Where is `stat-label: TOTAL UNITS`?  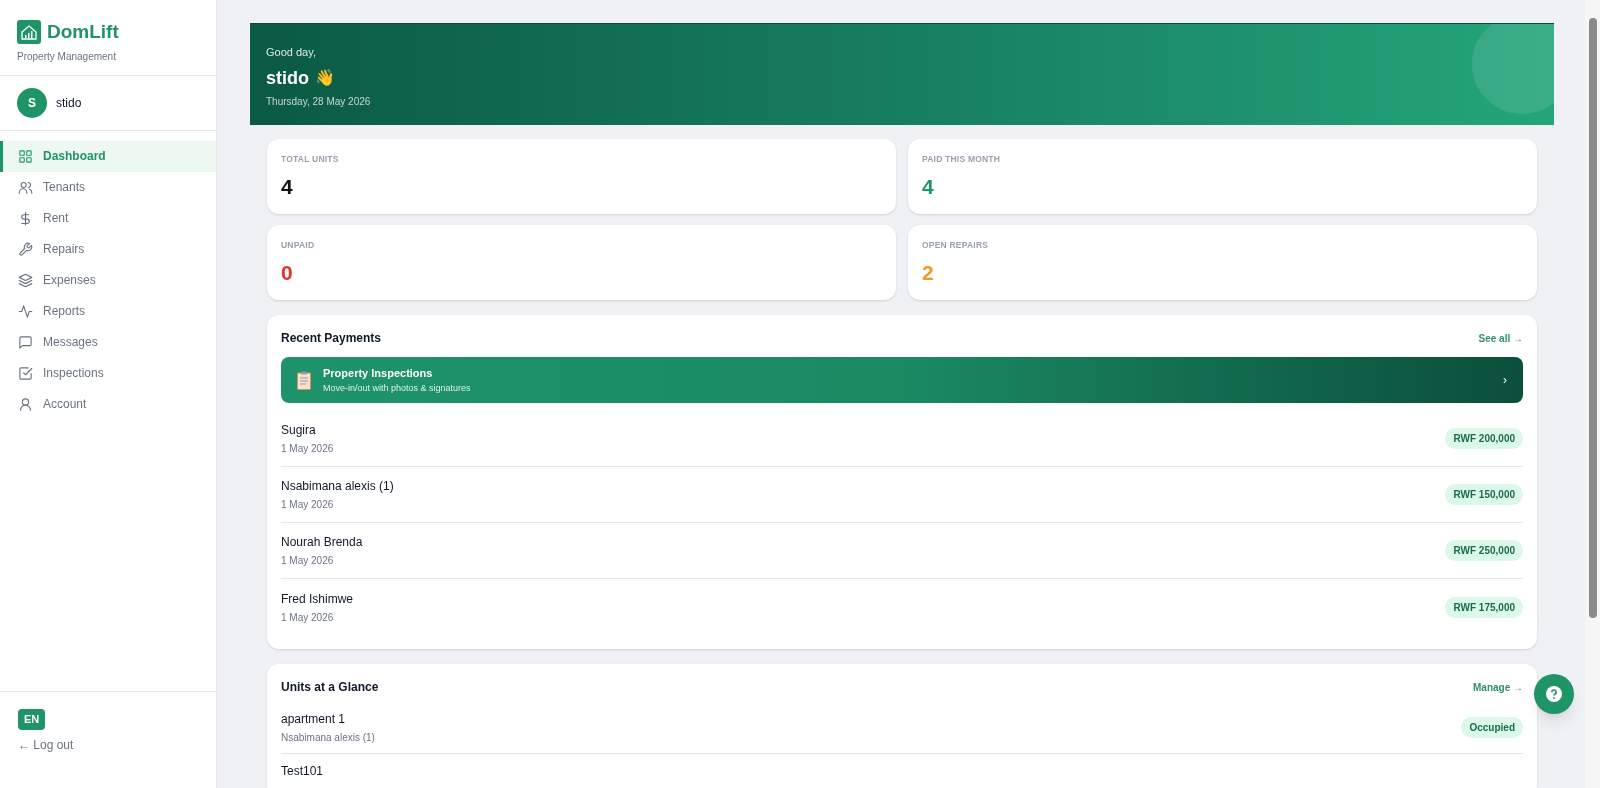 stat-label: TOTAL UNITS is located at coordinates (310, 159).